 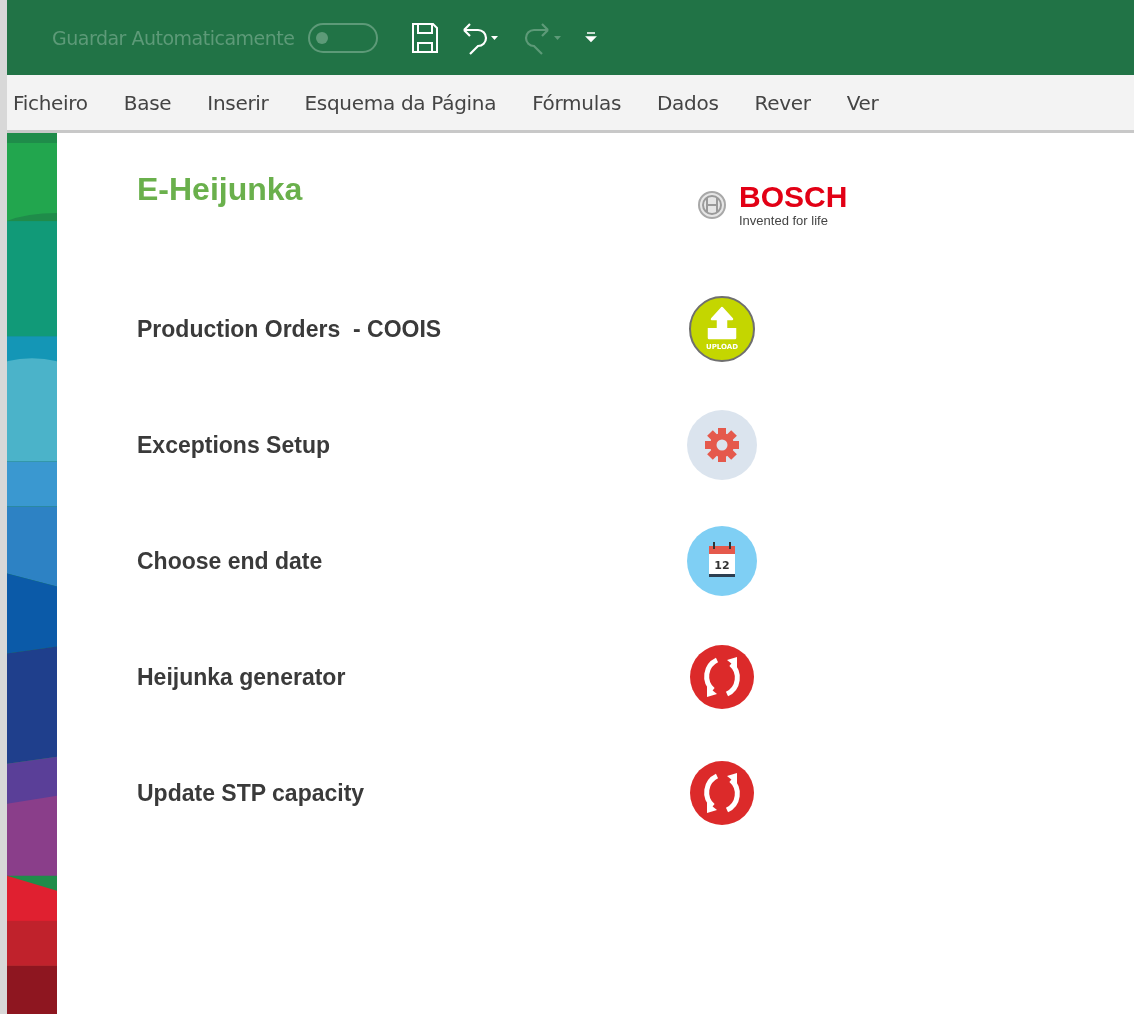 What do you see at coordinates (722, 445) in the screenshot?
I see `settings-icon` at bounding box center [722, 445].